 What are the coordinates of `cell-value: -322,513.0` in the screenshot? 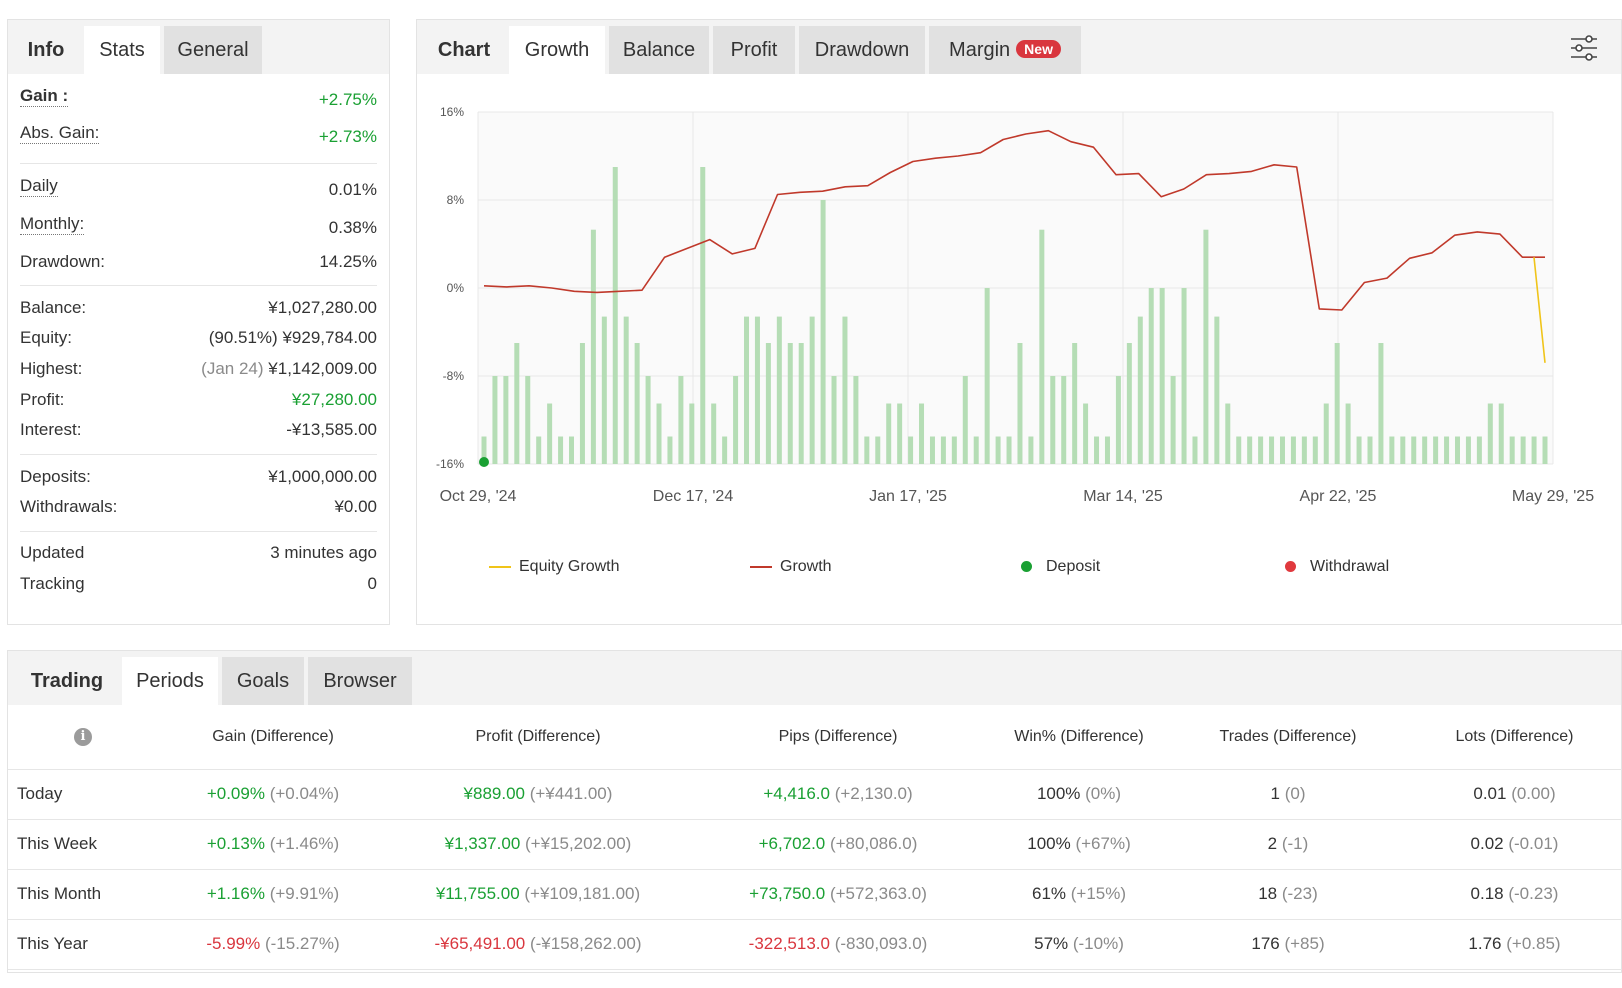 It's located at (789, 943).